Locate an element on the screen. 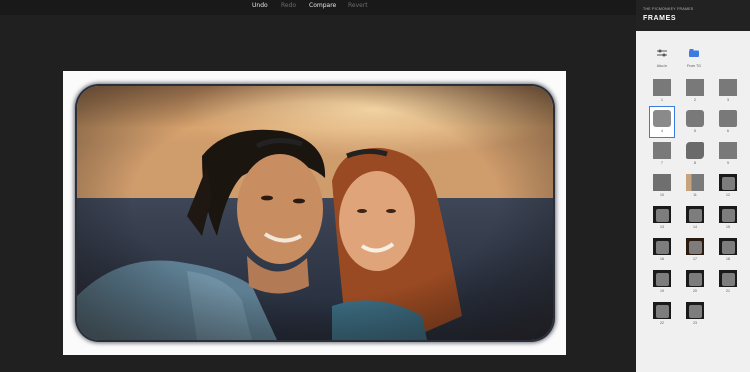  frame-thumb-20: 20 is located at coordinates (695, 282).